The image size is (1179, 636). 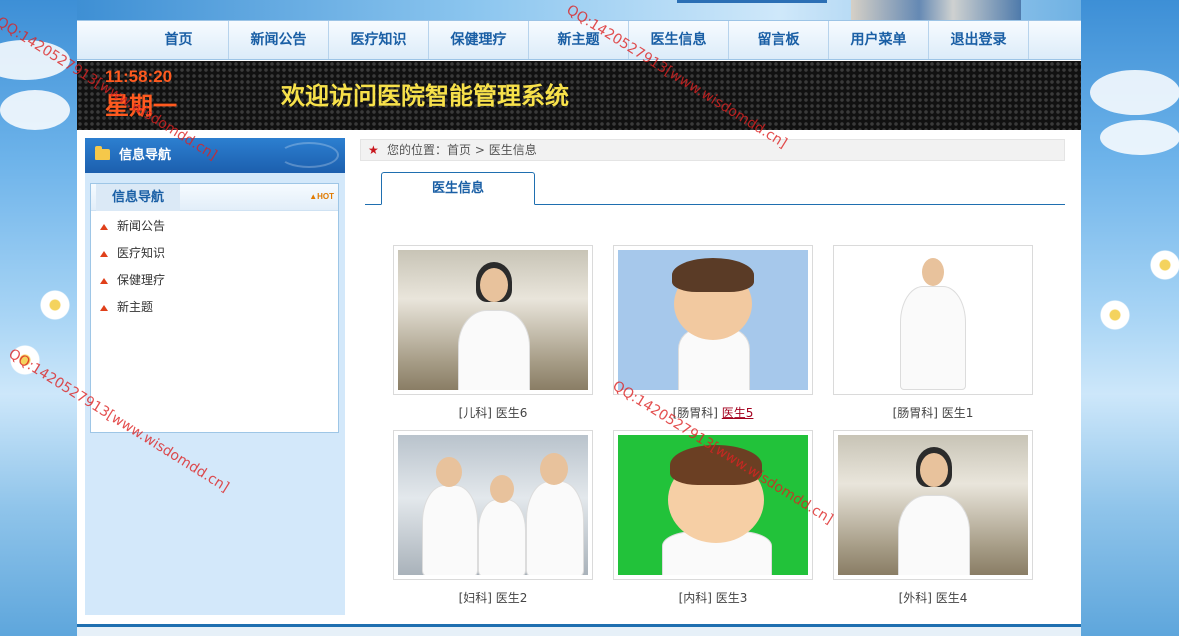 What do you see at coordinates (512, 150) in the screenshot?
I see `breadcrumb-current: 医生信息` at bounding box center [512, 150].